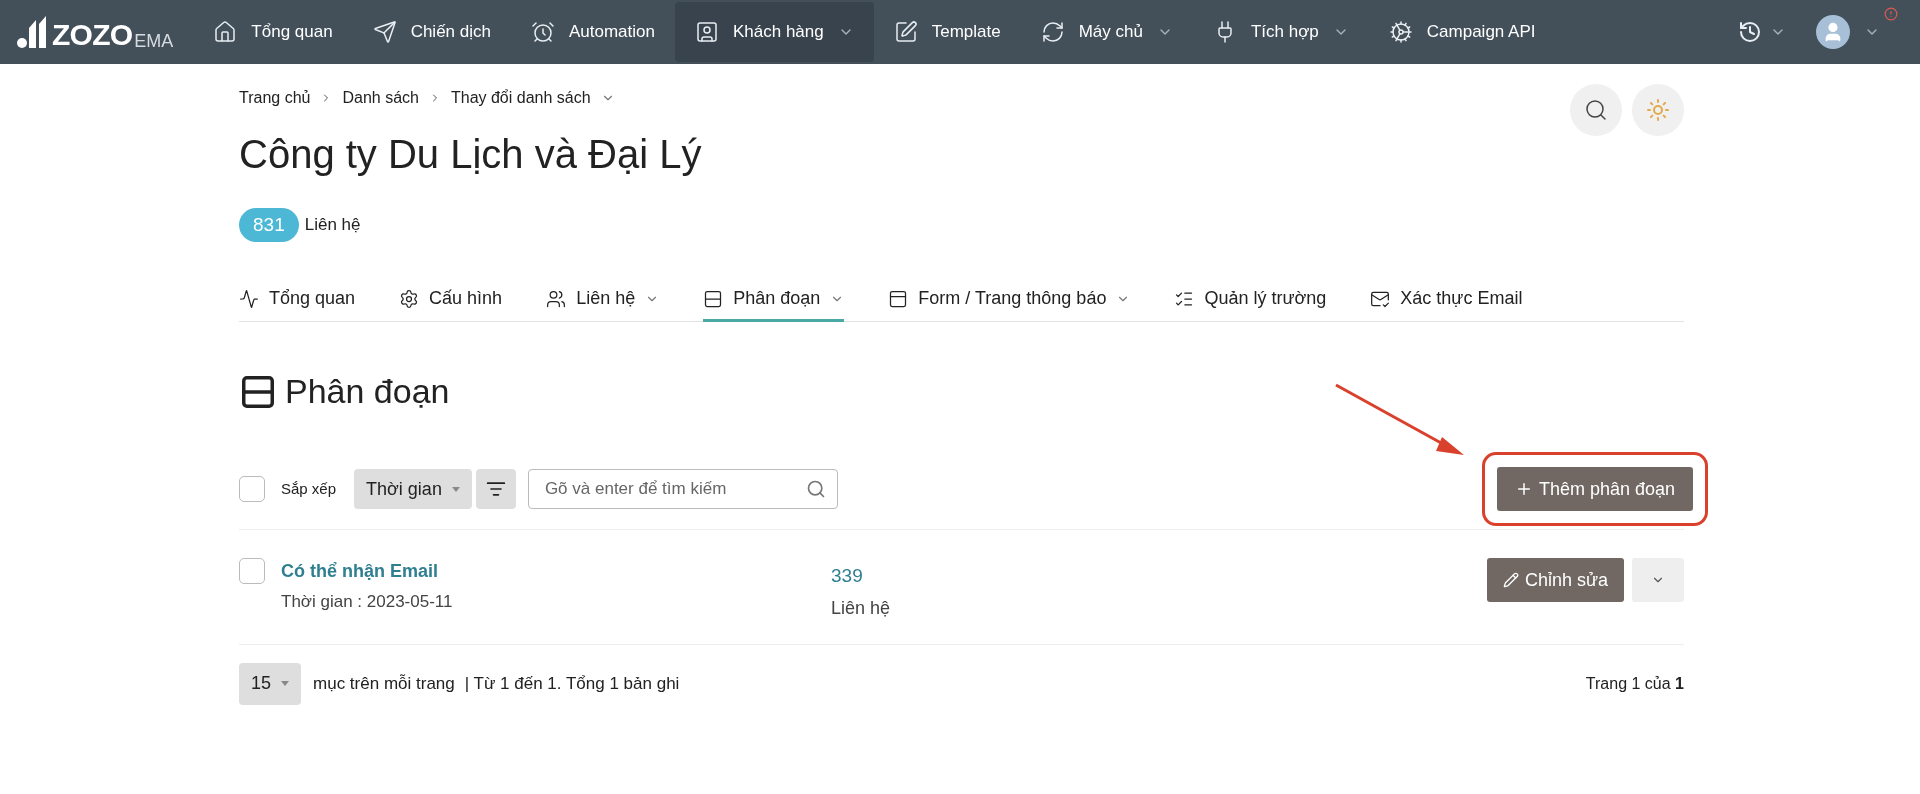 The image size is (1920, 794). I want to click on tab: Xác thực Email, so click(1446, 300).